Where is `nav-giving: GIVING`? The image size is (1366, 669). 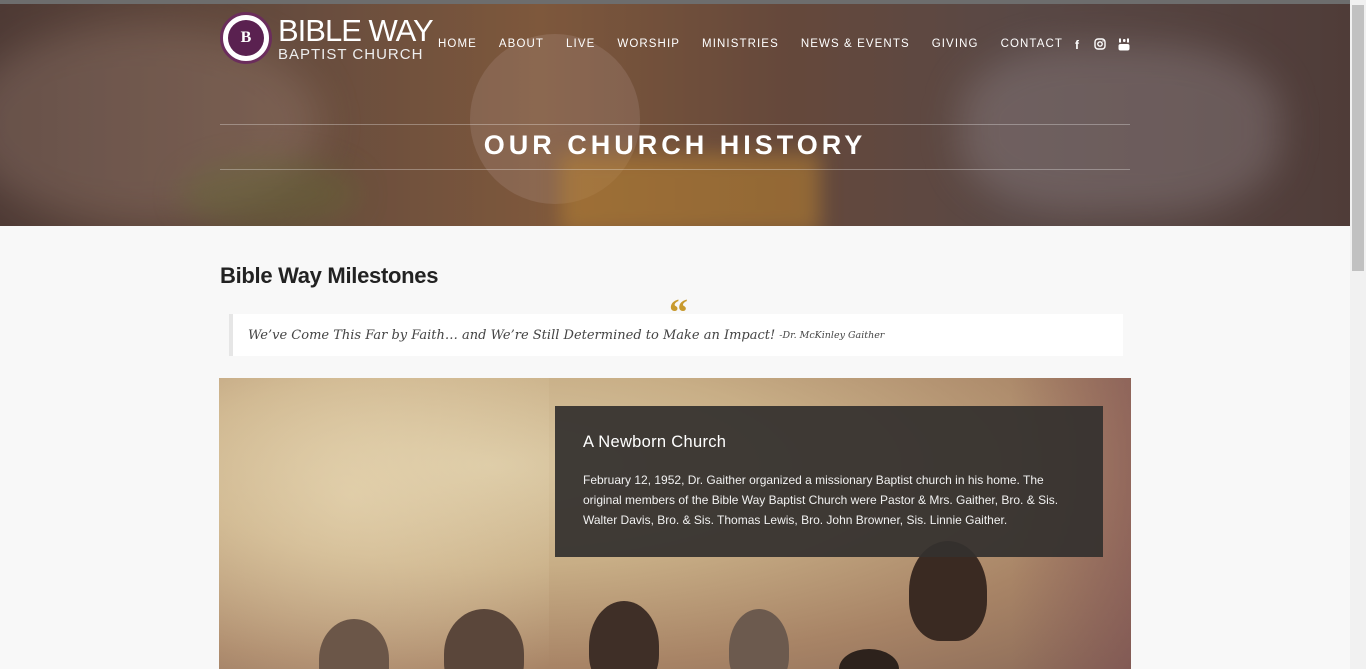
nav-giving: GIVING is located at coordinates (955, 44).